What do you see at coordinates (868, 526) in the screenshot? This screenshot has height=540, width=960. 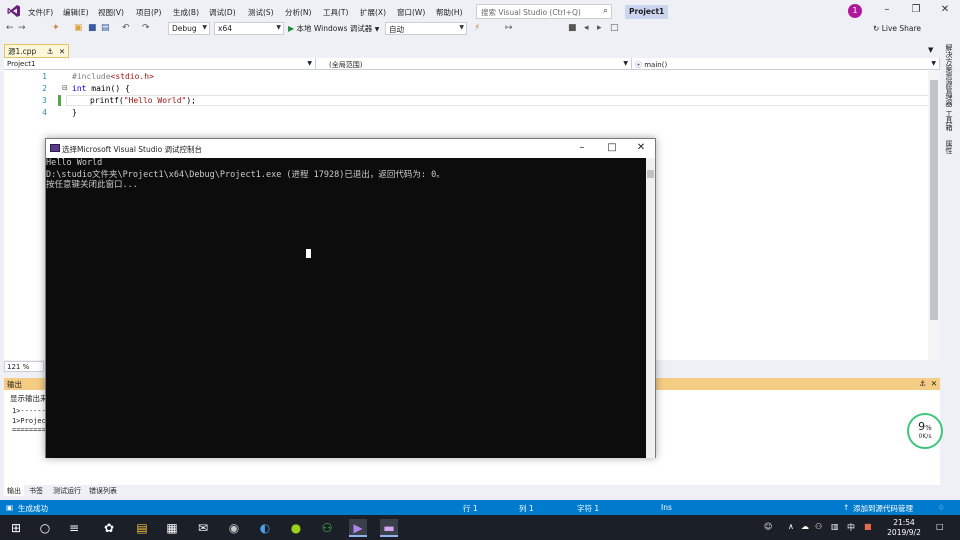 I see `input-method-icon: ■` at bounding box center [868, 526].